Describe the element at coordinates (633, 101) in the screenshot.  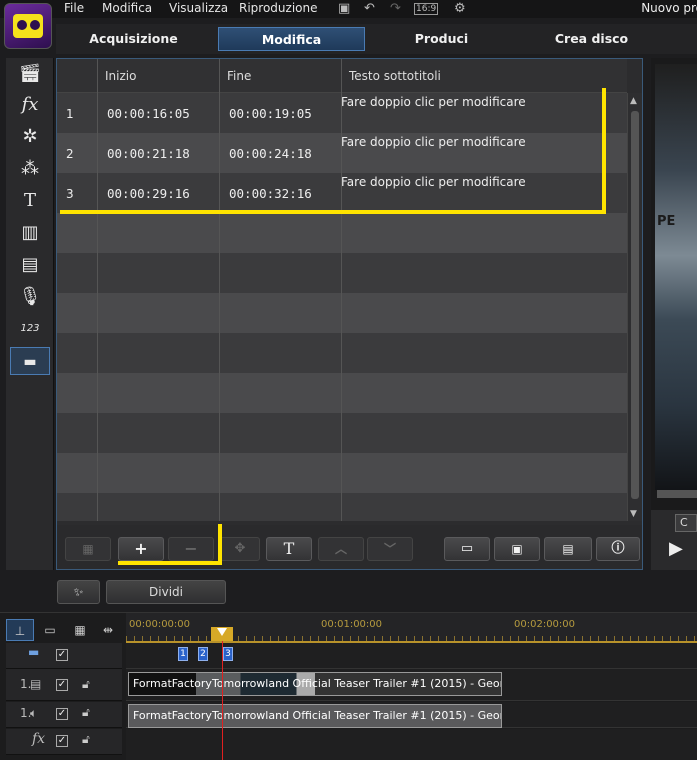
I see `scroll-up-icon: ▲` at that location.